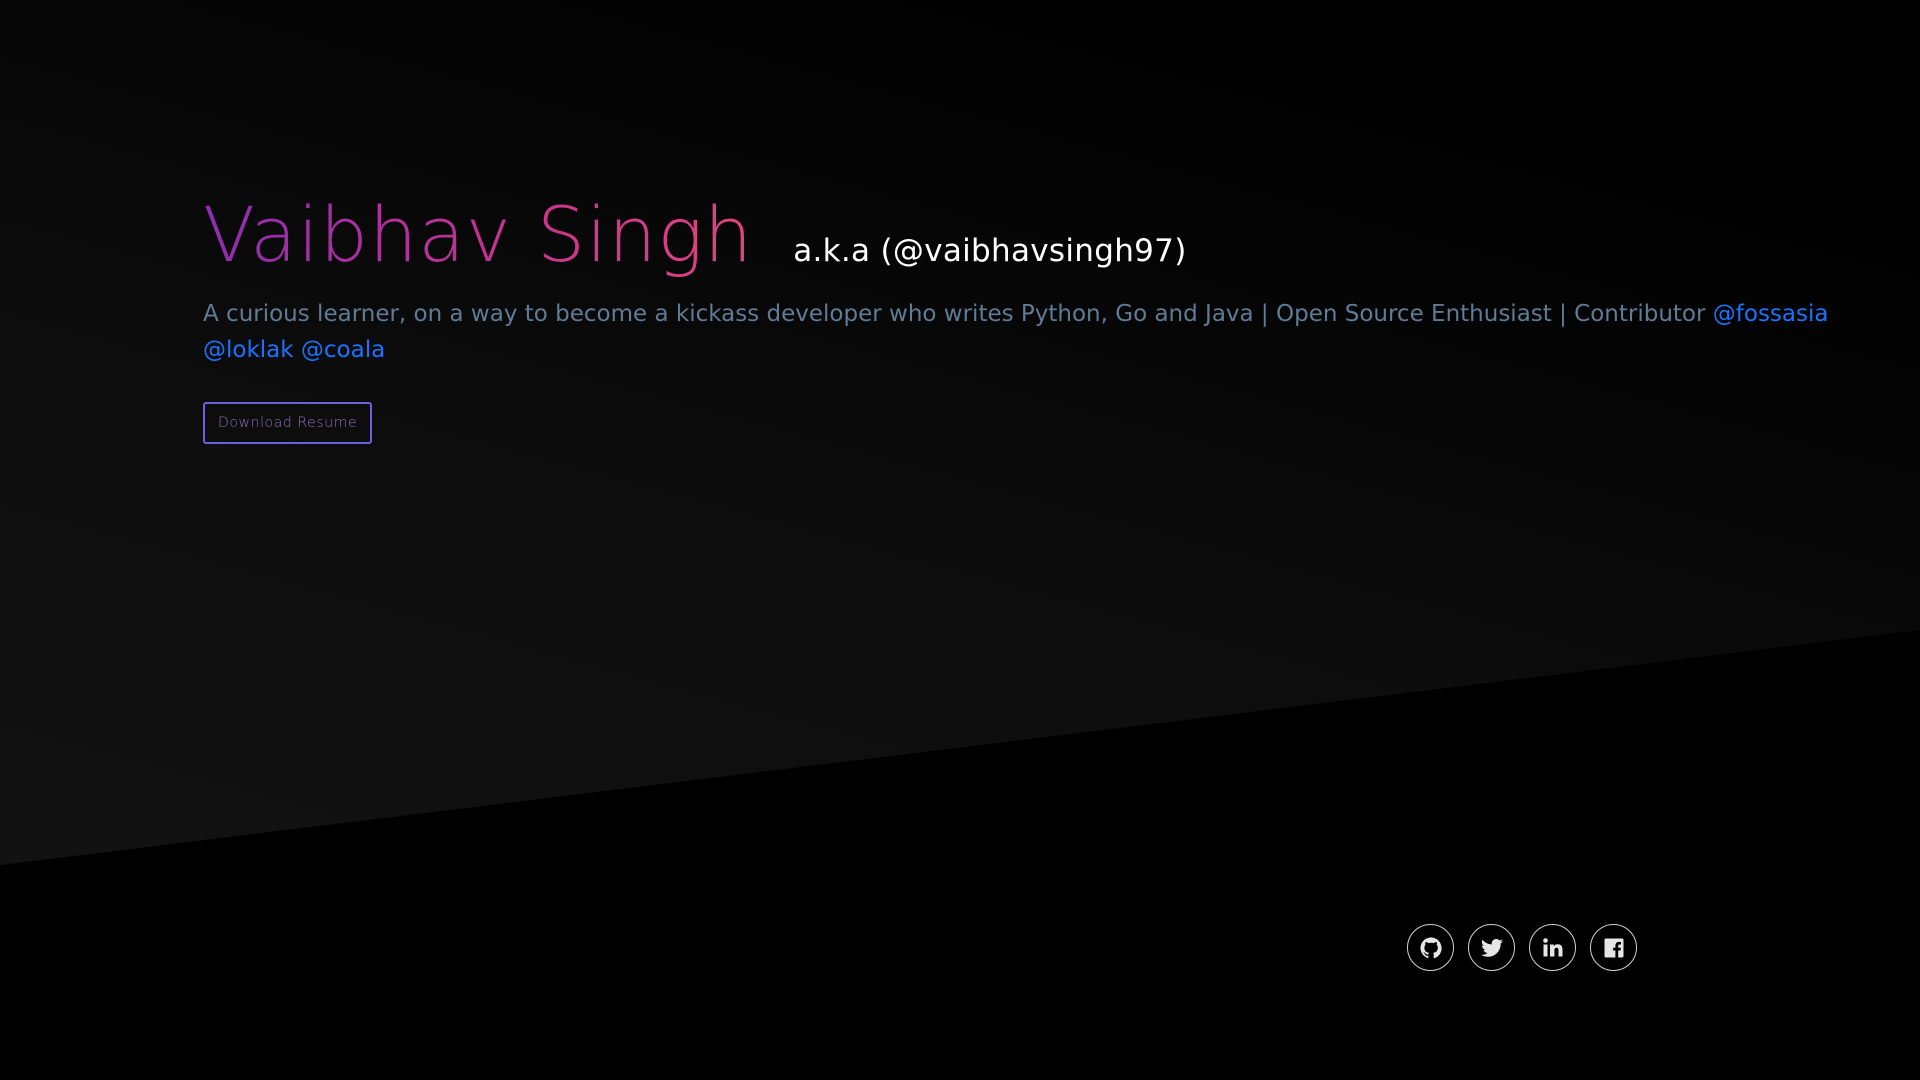  What do you see at coordinates (1522, 947) in the screenshot?
I see `social-links` at bounding box center [1522, 947].